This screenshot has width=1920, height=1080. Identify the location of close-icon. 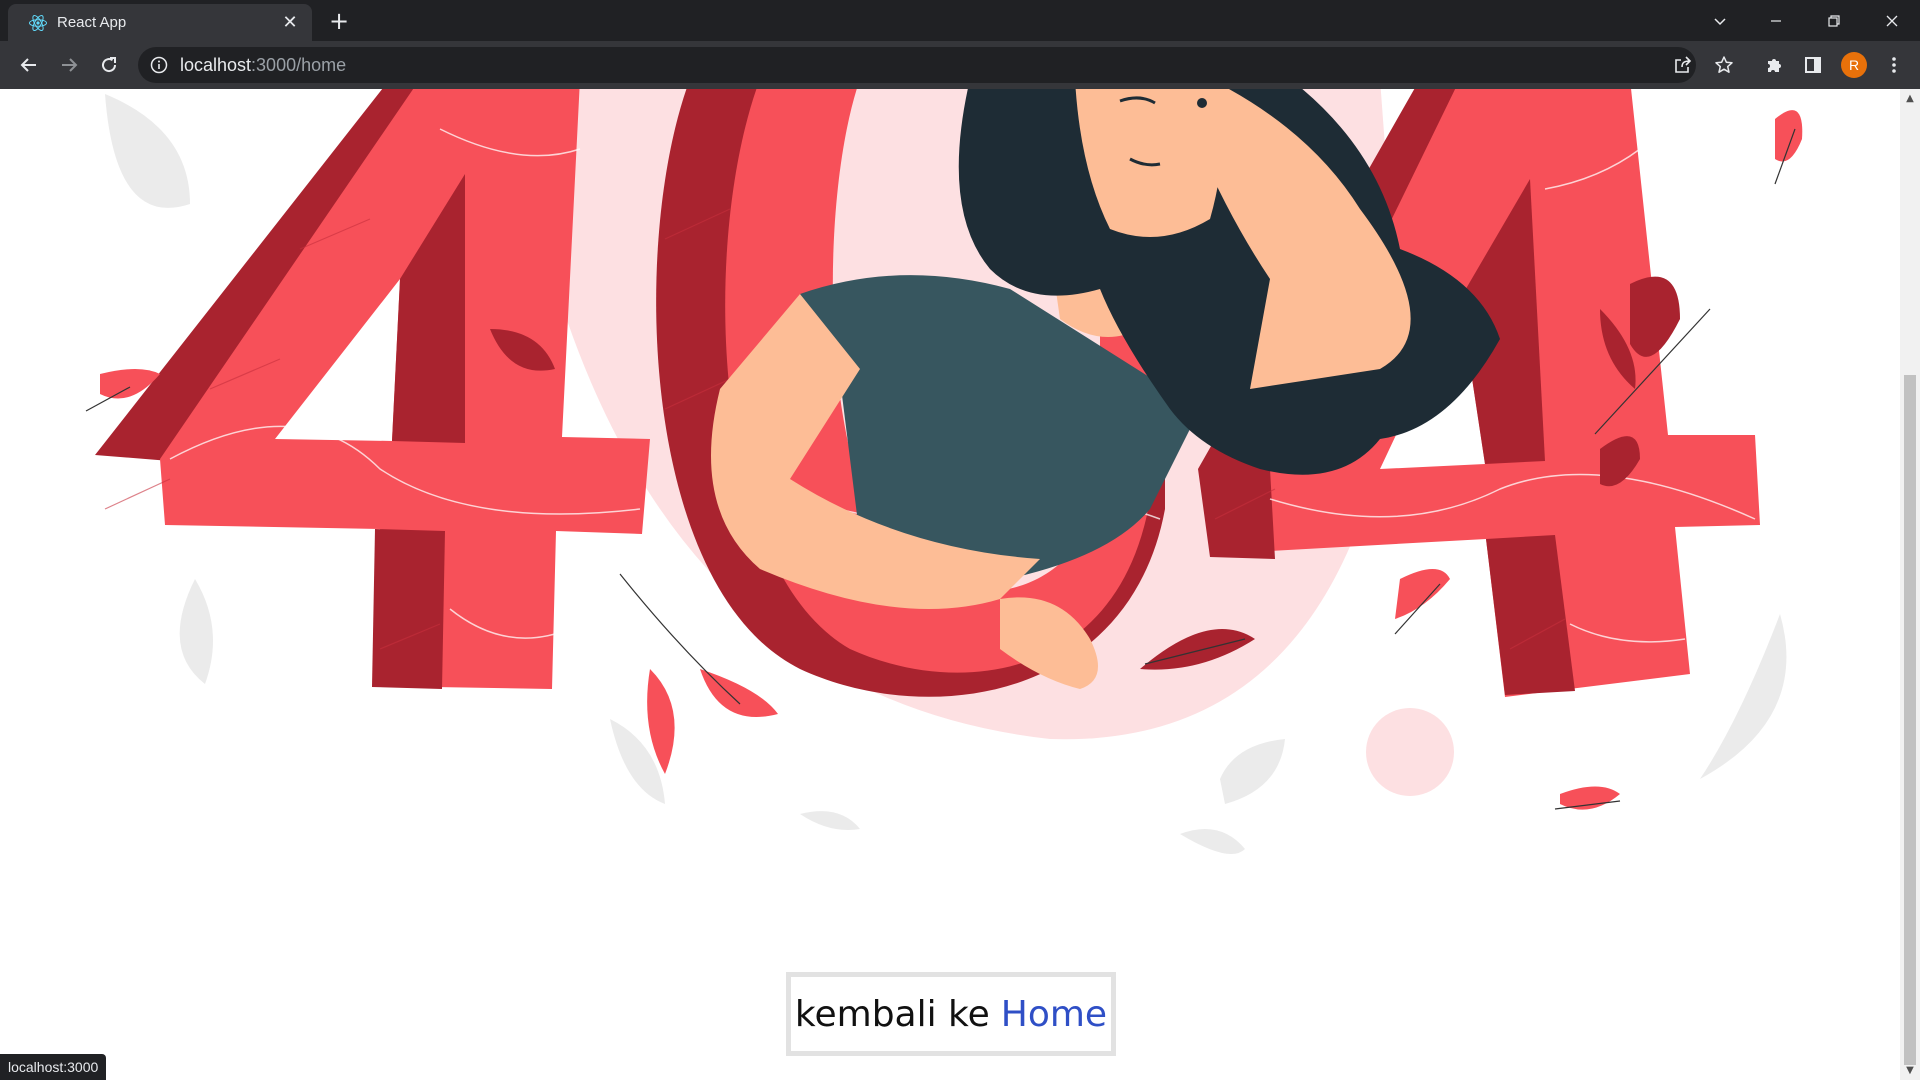
(1892, 20).